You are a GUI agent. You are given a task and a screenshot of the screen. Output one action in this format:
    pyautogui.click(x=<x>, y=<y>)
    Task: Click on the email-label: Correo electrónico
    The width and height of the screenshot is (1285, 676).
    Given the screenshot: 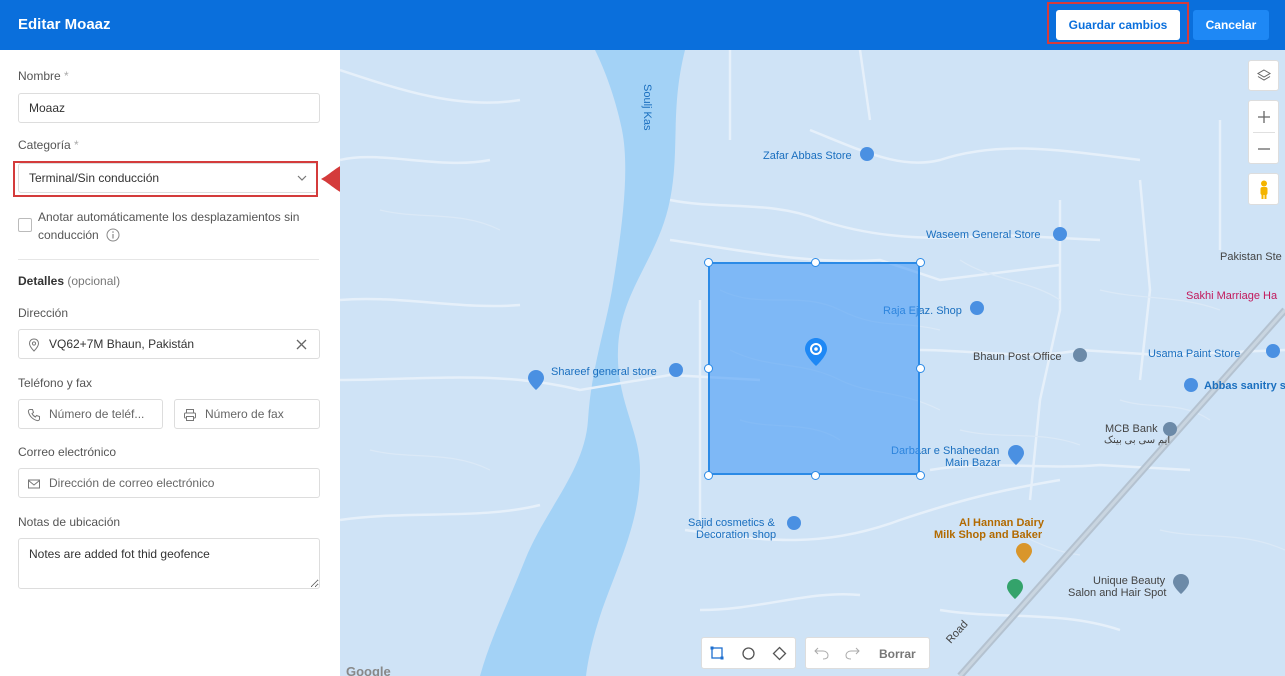 What is the action you would take?
    pyautogui.click(x=67, y=452)
    